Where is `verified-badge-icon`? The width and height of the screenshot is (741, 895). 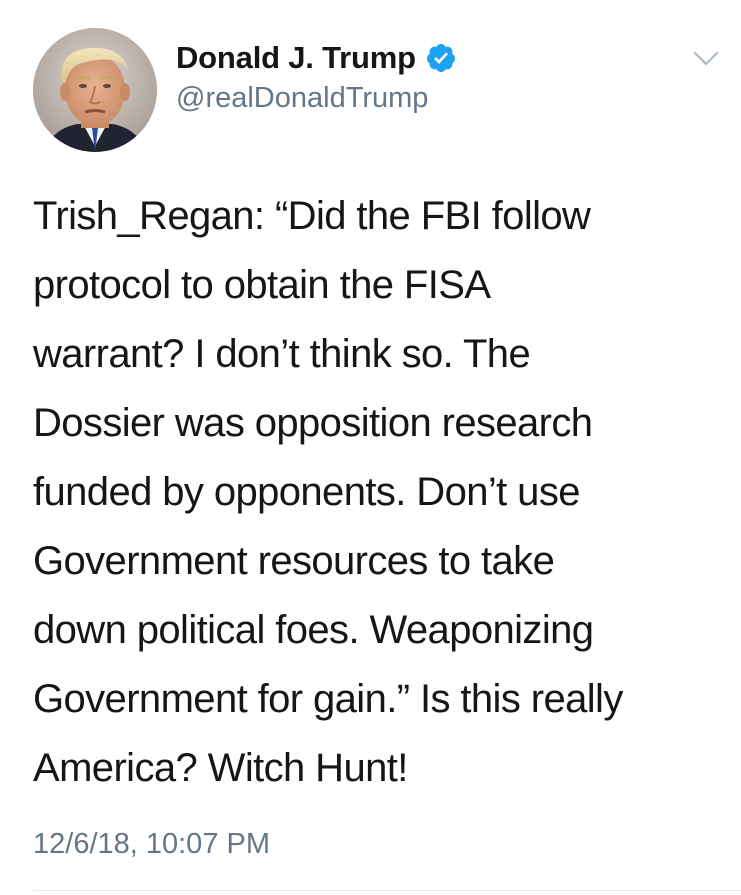
verified-badge-icon is located at coordinates (441, 58).